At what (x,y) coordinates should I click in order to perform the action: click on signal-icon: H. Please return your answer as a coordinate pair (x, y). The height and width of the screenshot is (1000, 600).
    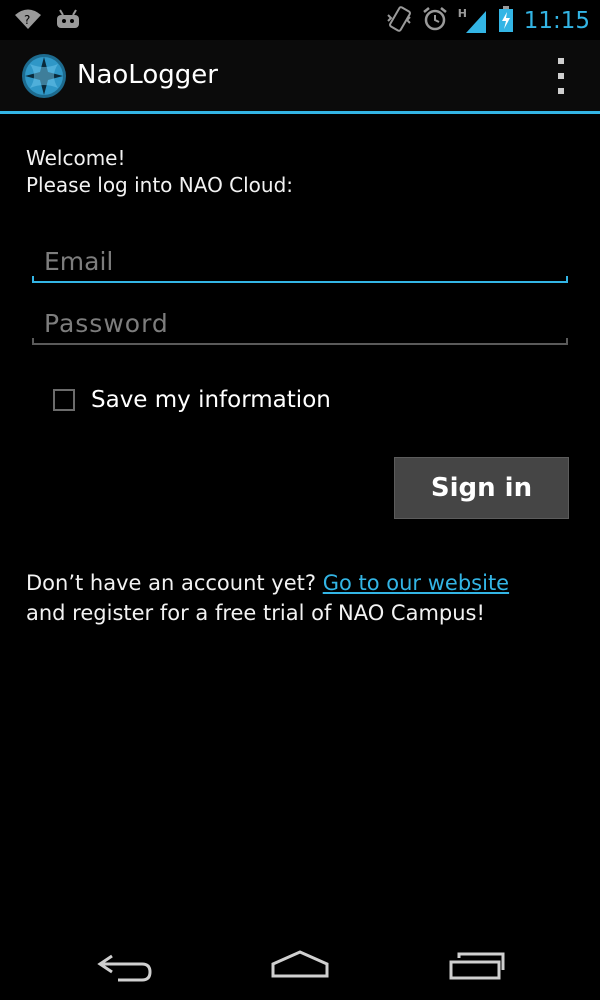
    Looking at the image, I should click on (473, 21).